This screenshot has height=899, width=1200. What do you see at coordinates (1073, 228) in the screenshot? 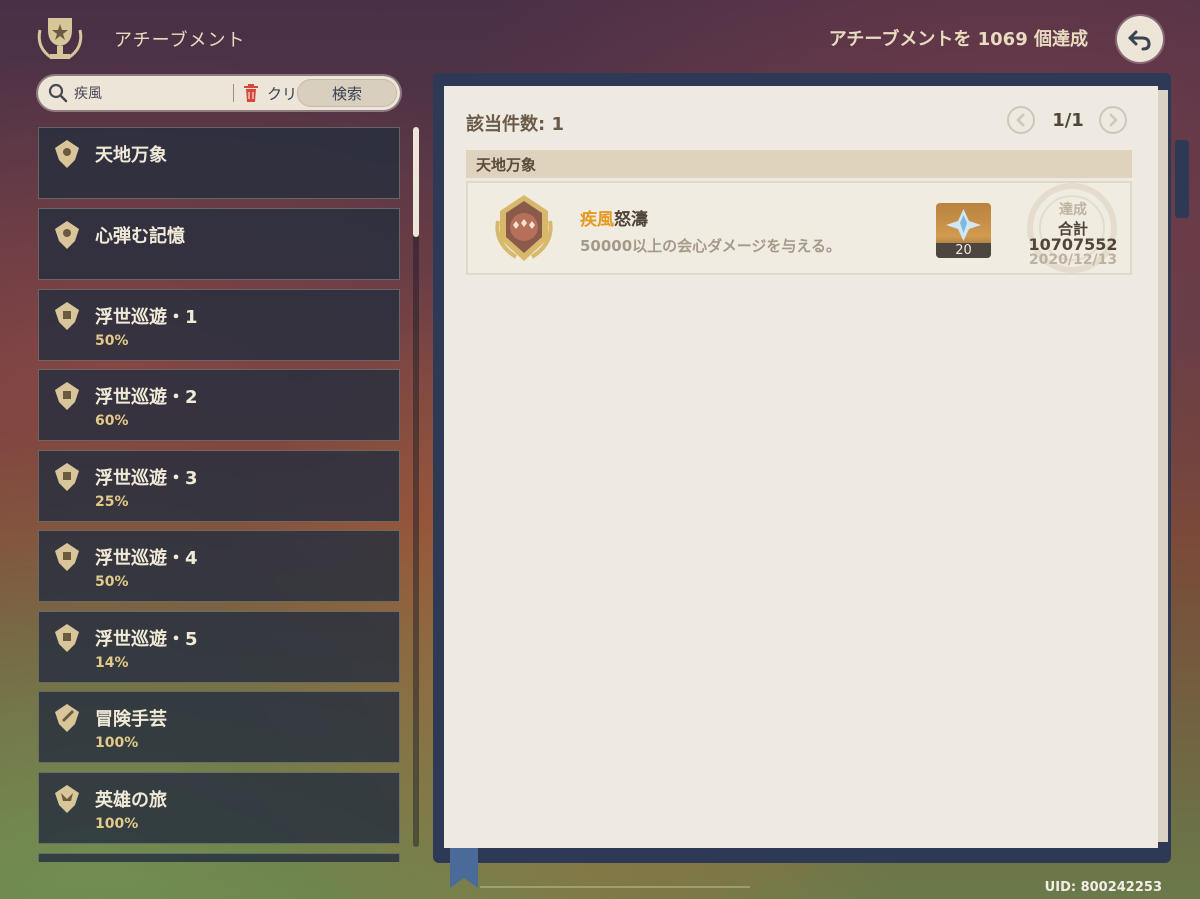
I see `completion-stamp: 達成 合計 10707552 2020/12/13` at bounding box center [1073, 228].